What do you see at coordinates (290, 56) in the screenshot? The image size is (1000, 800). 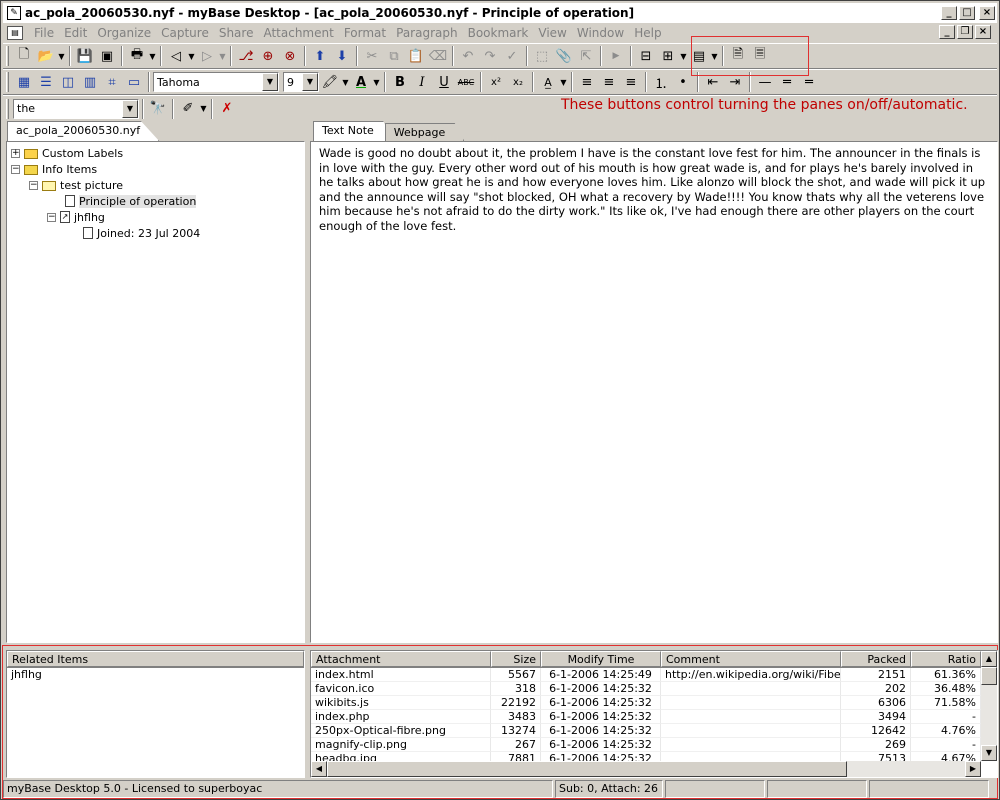 I see `delete-item-icon: ⊗` at bounding box center [290, 56].